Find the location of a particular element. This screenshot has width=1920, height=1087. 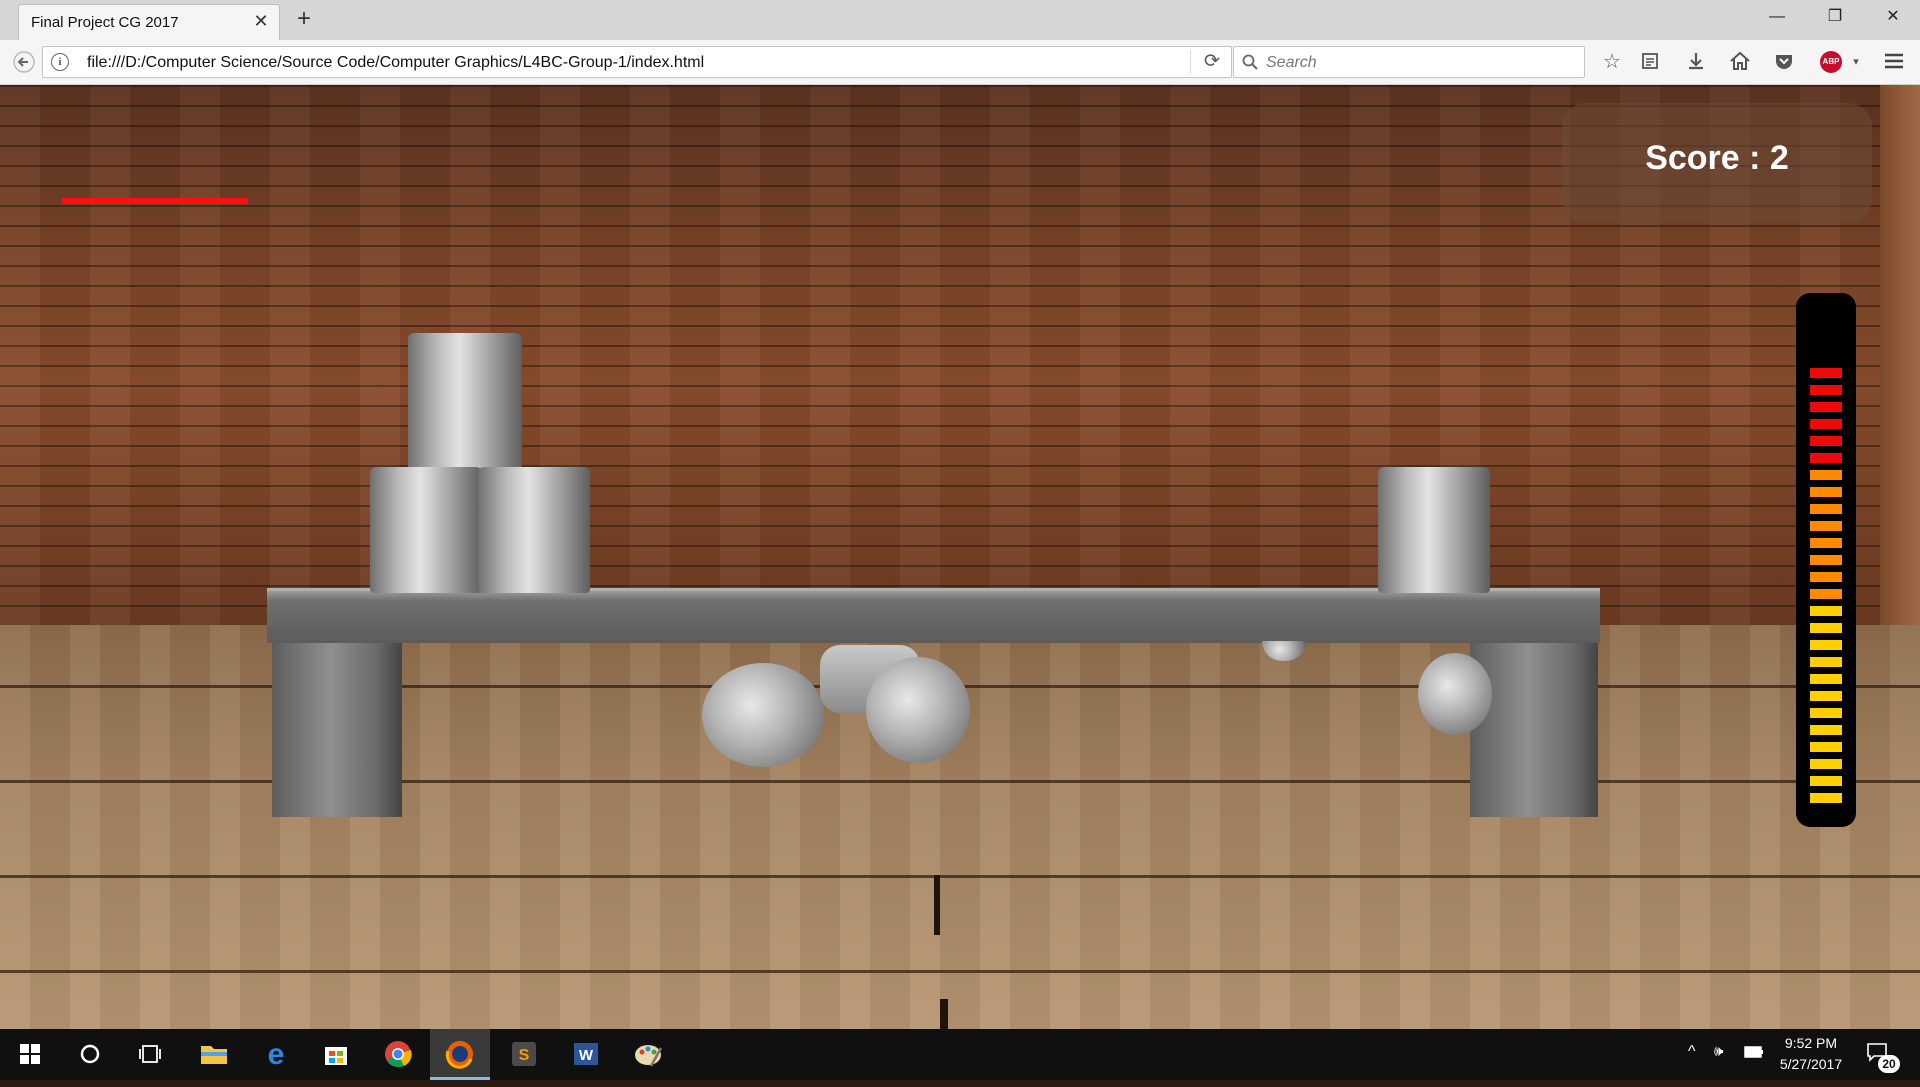

file-explorer-icon is located at coordinates (214, 1054).